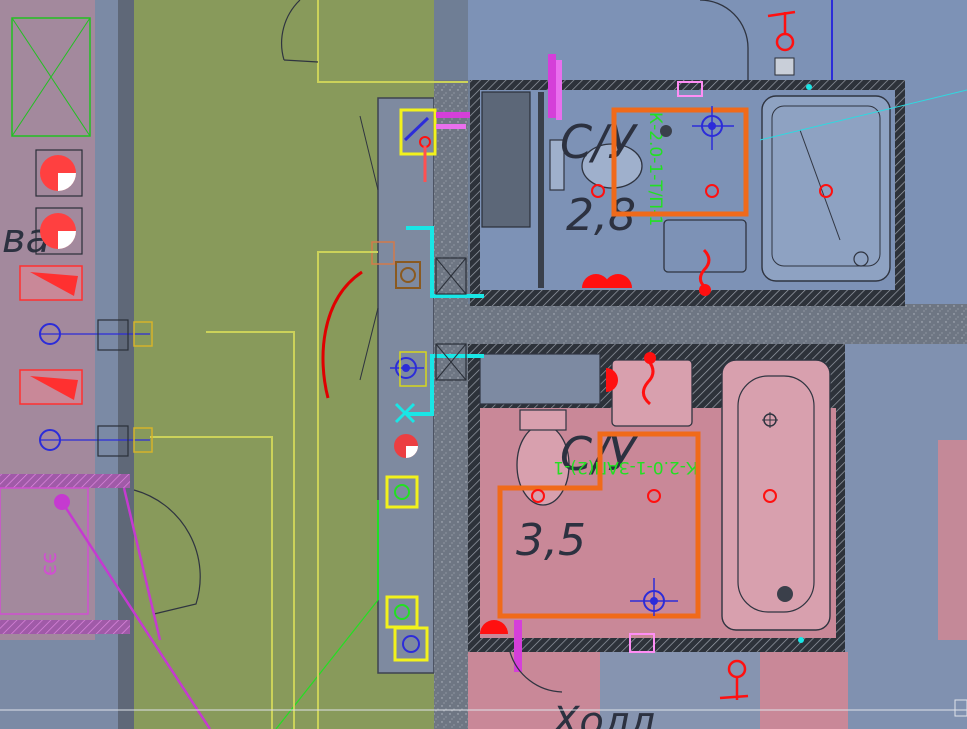 The height and width of the screenshot is (729, 967). Describe the element at coordinates (784, 66) in the screenshot. I see `wall-socket-icon` at that location.